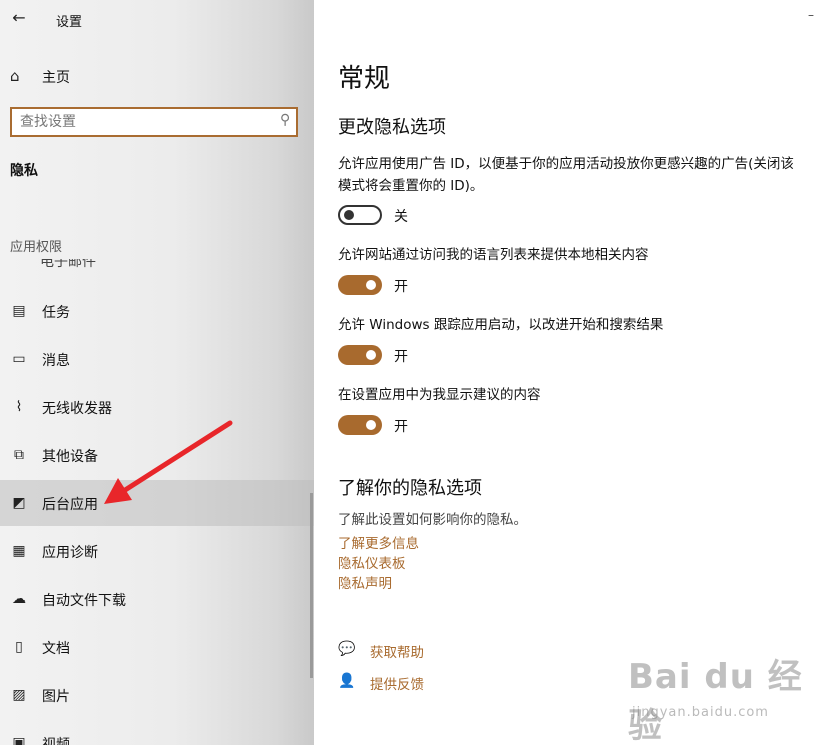 This screenshot has height=745, width=820. I want to click on sidebar-item-pictures: ▨ 图片, so click(157, 695).